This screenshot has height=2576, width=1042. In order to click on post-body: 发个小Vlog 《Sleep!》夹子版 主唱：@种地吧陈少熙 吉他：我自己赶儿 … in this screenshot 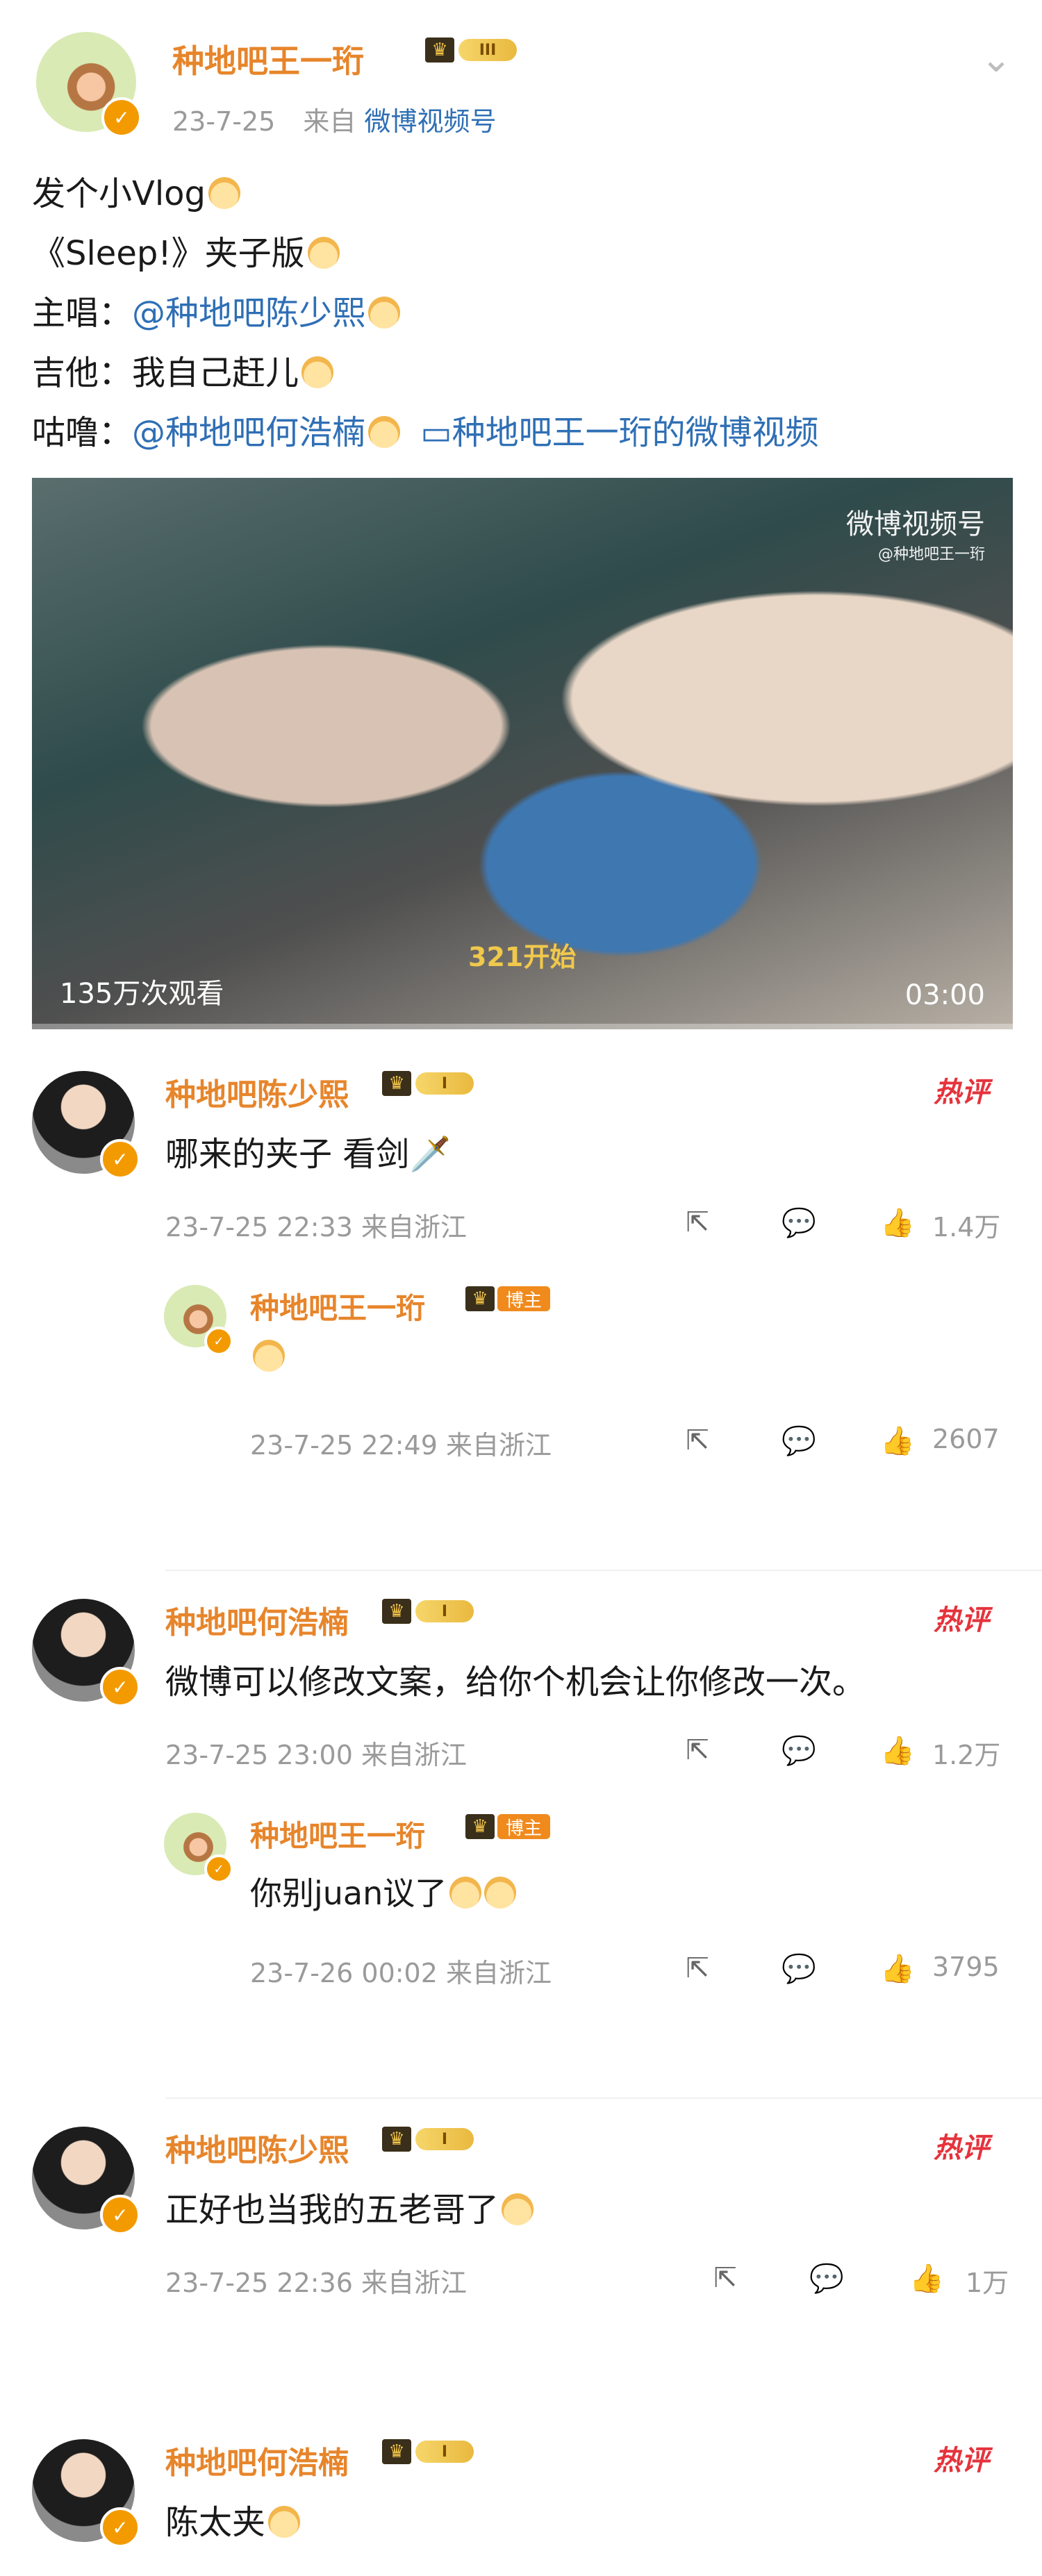, I will do `click(425, 313)`.